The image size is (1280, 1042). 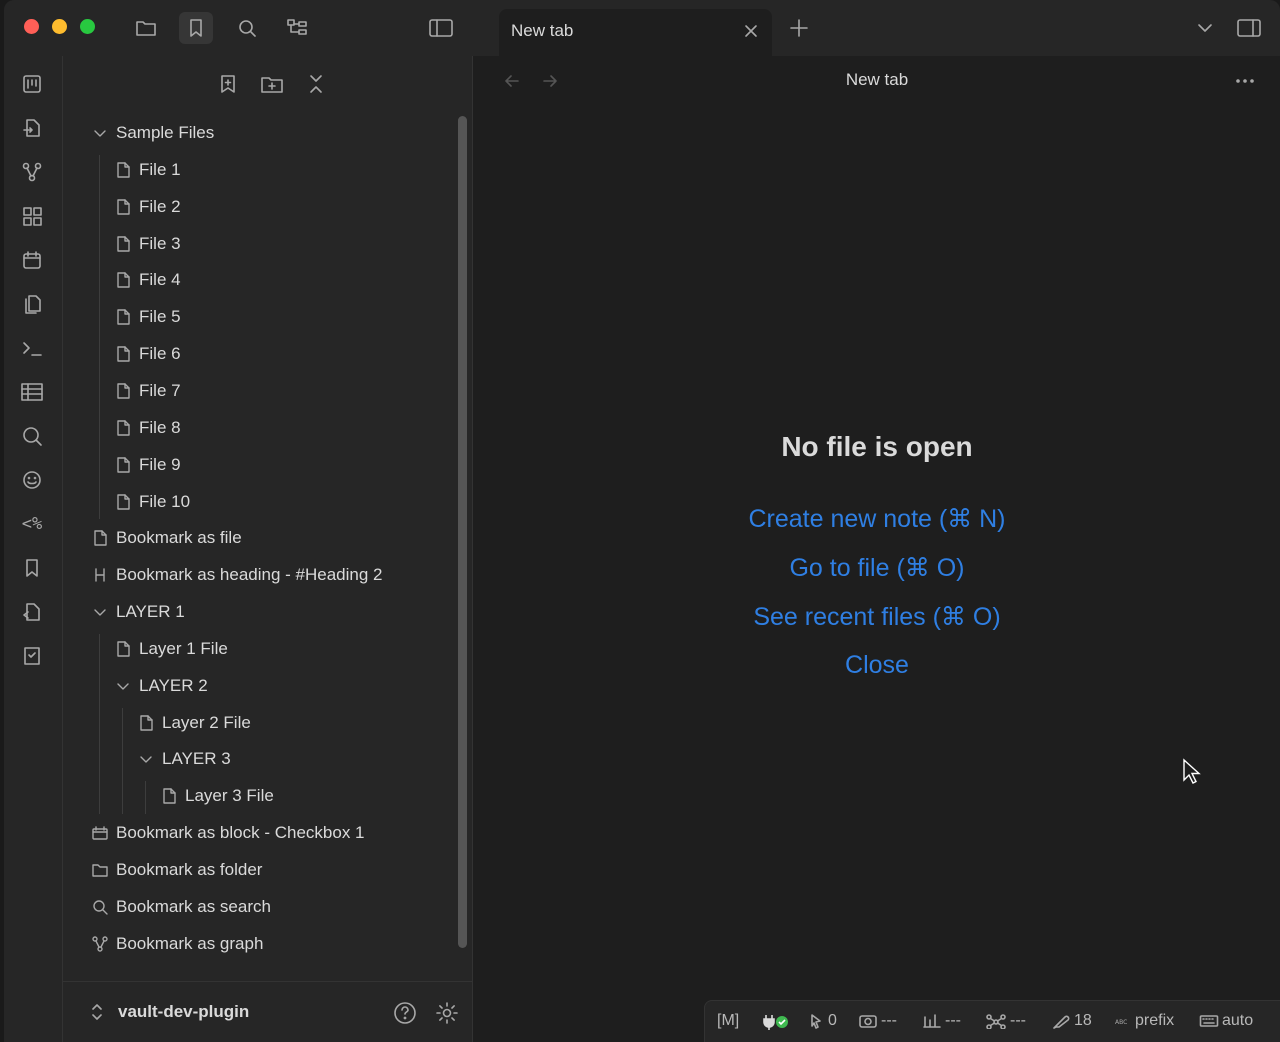 I want to click on bookmark-item: File 2, so click(x=147, y=207).